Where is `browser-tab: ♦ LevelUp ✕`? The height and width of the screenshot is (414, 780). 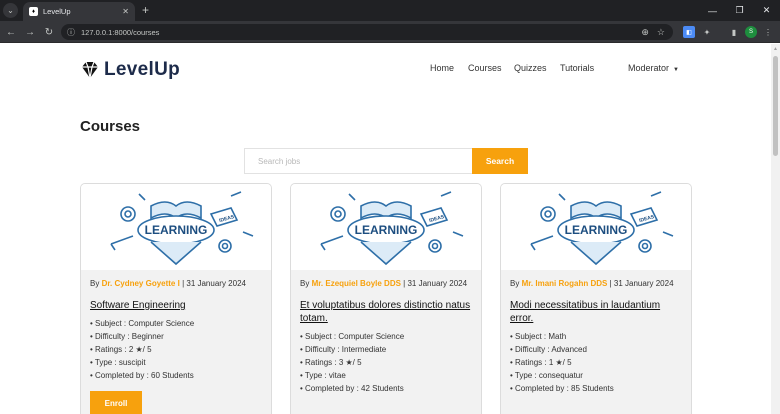 browser-tab: ♦ LevelUp ✕ is located at coordinates (79, 11).